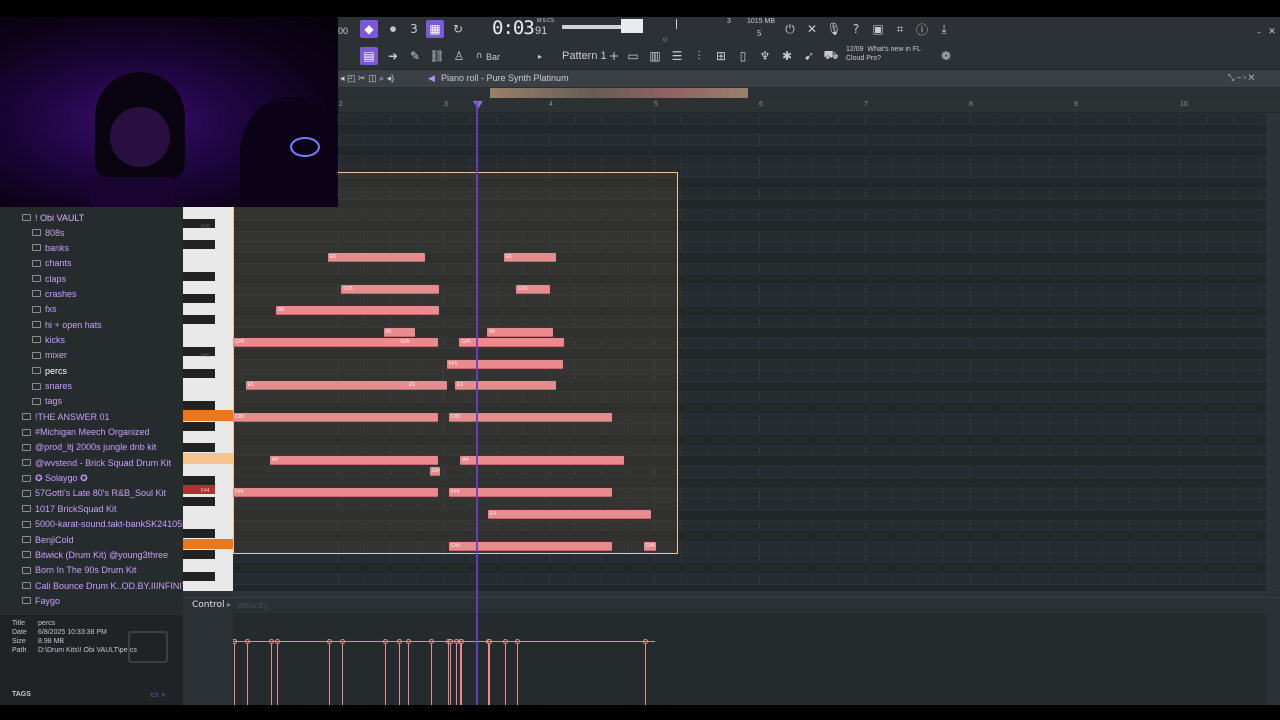  What do you see at coordinates (812, 29) in the screenshot?
I see `mixer-icon: ✕` at bounding box center [812, 29].